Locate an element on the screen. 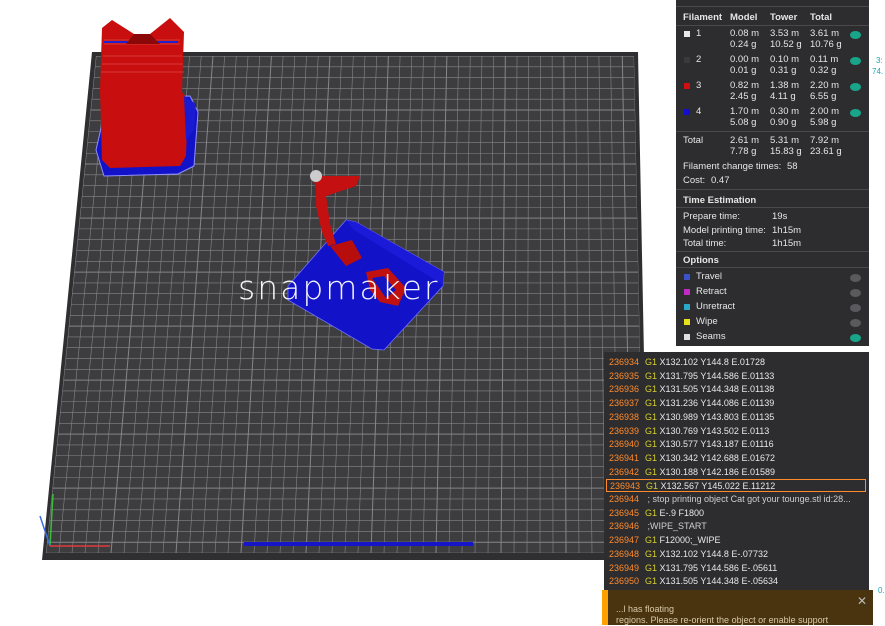  model-col-header: Model is located at coordinates (743, 17).